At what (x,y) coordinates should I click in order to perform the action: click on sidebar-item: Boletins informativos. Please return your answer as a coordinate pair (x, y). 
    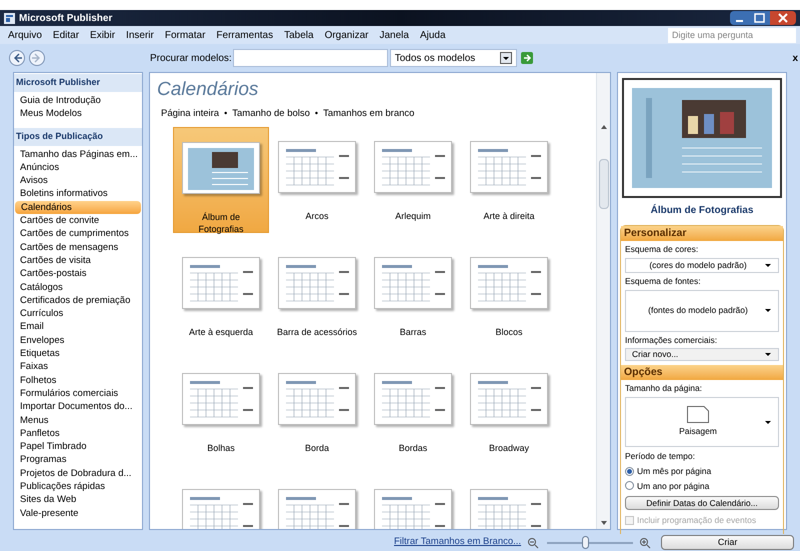
    Looking at the image, I should click on (78, 194).